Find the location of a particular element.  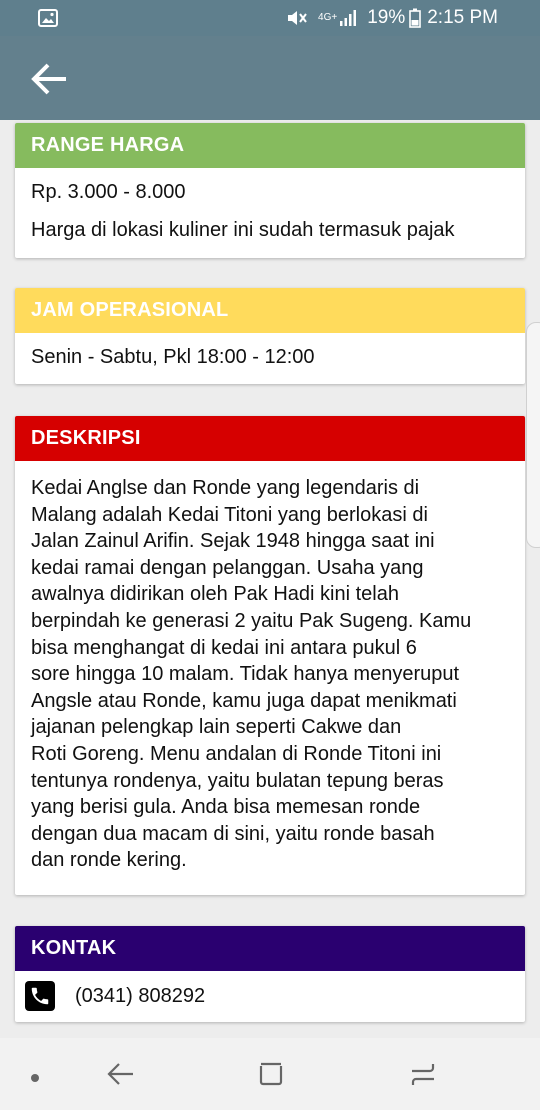

back-button is located at coordinates (50, 79).